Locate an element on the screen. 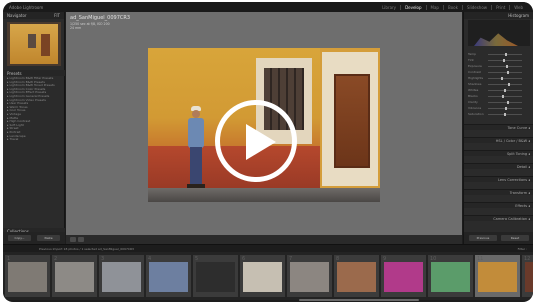 This screenshot has width=536, height=304. navigator-zoom: FIT is located at coordinates (57, 15).